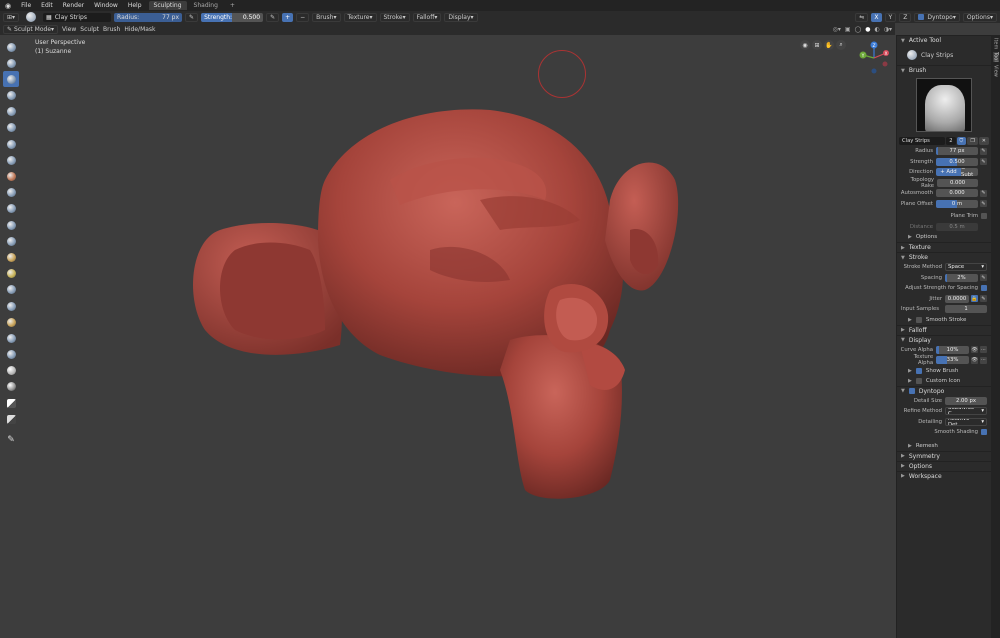 The height and width of the screenshot is (638, 1000). Describe the element at coordinates (326, 17) in the screenshot. I see `brush-dropdown: Brush ▾` at that location.